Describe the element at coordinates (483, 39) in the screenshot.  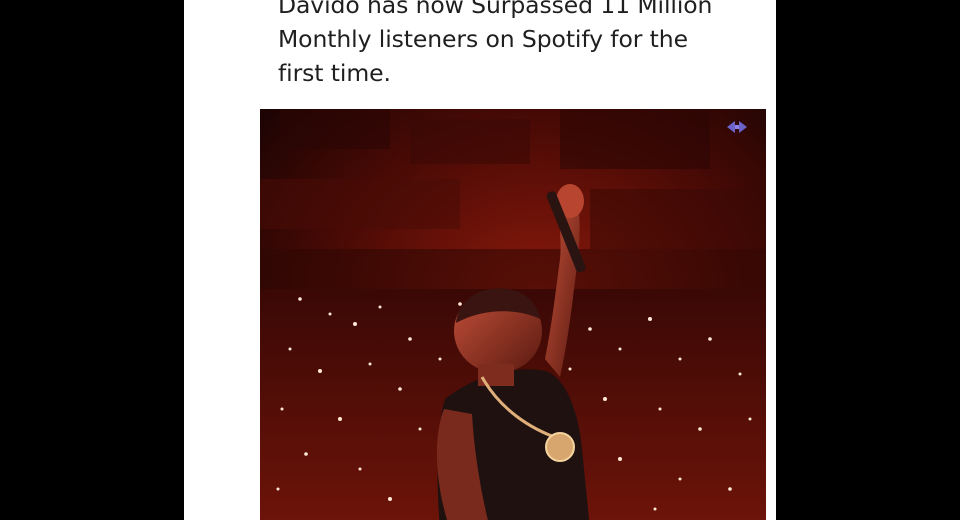
I see `post-text-line-2: Monthly listeners on Spotify for the` at that location.